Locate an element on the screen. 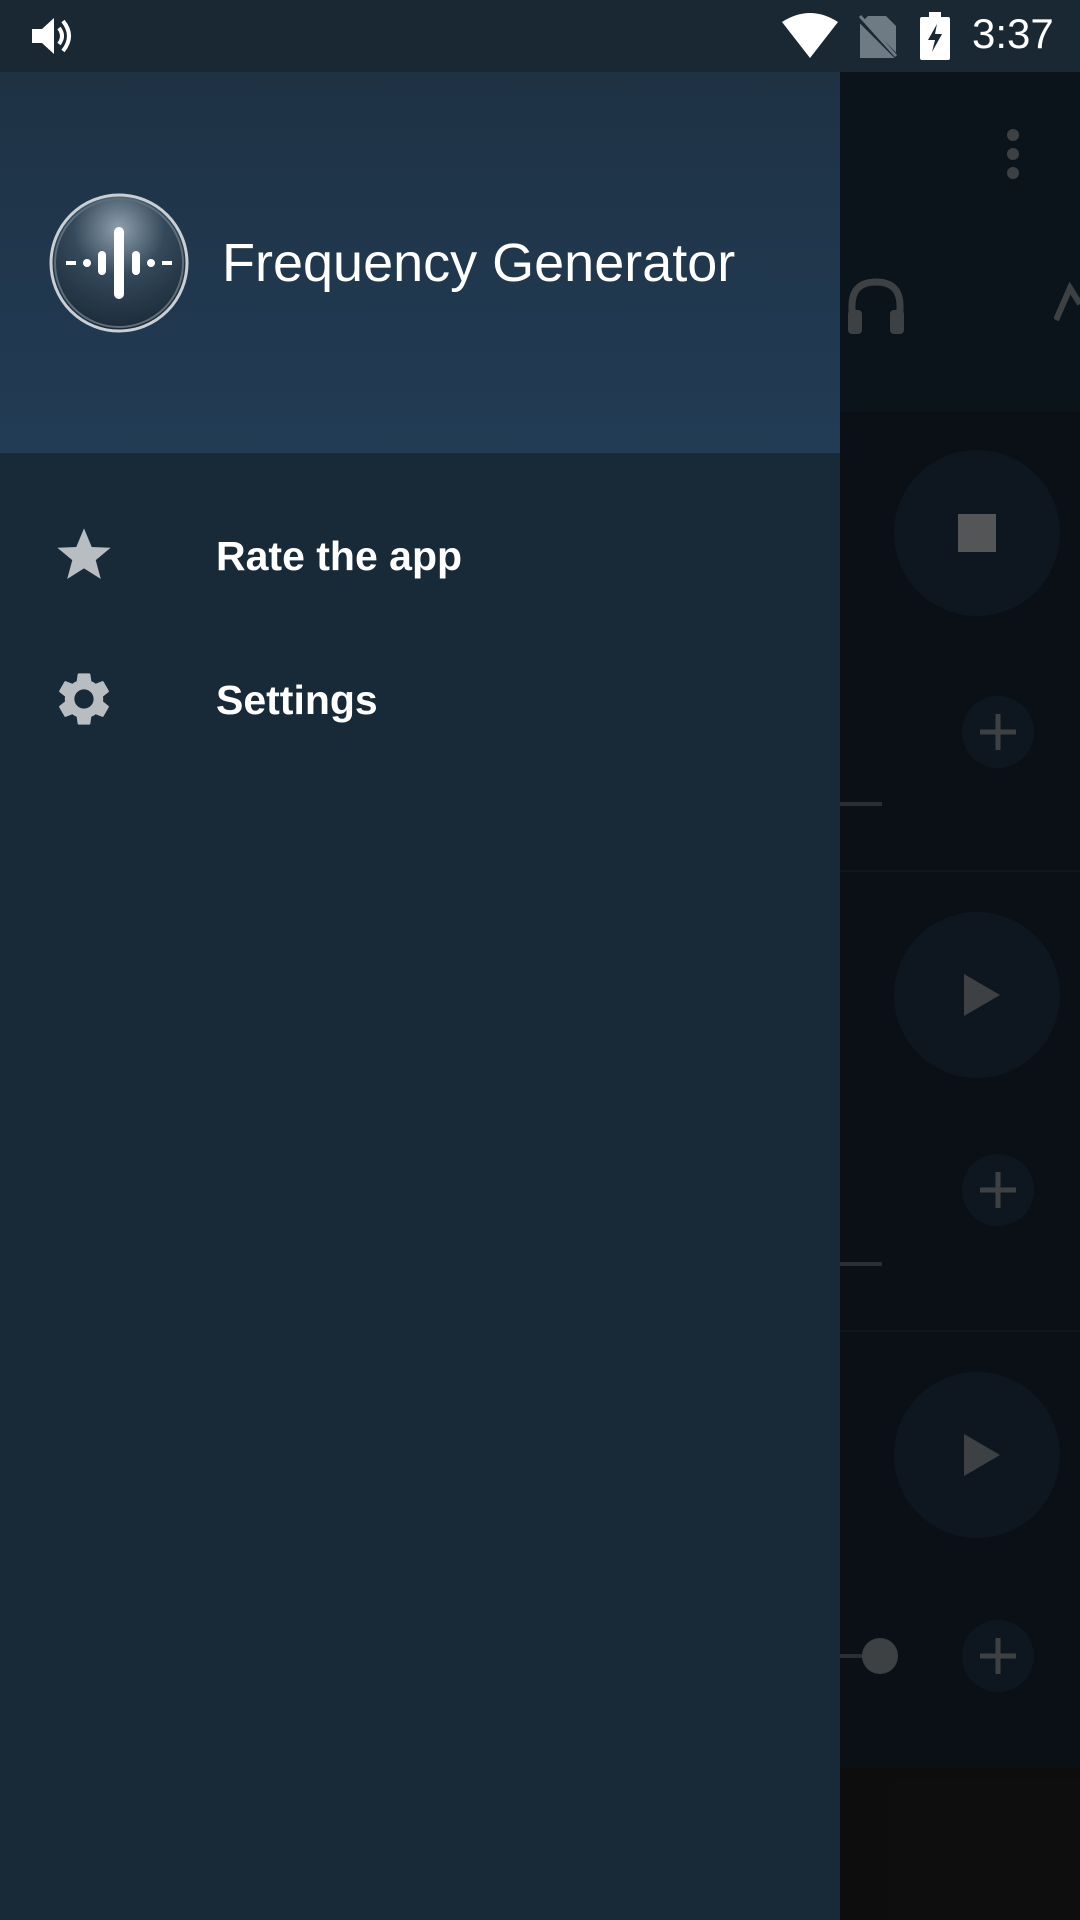 The width and height of the screenshot is (1080, 1920). drawer-item-label: Rate the app is located at coordinates (339, 556).